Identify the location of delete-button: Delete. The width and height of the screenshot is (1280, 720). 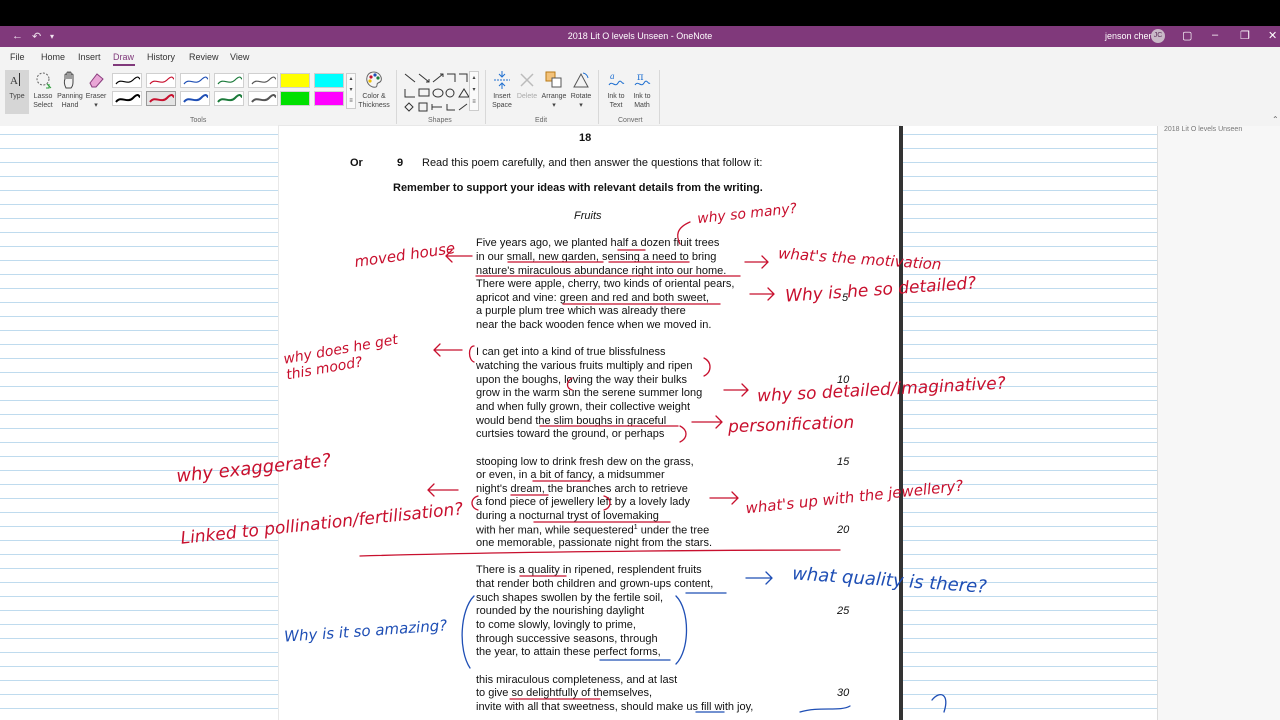
(527, 85).